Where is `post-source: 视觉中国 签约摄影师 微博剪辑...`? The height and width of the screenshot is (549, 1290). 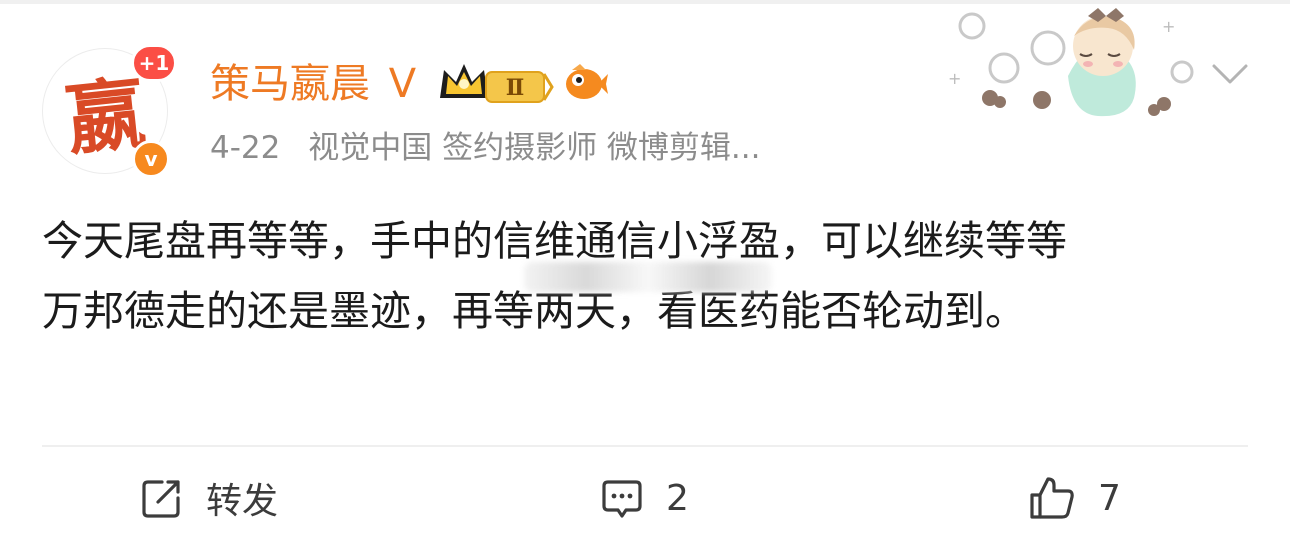 post-source: 视觉中国 签约摄影师 微博剪辑... is located at coordinates (534, 148).